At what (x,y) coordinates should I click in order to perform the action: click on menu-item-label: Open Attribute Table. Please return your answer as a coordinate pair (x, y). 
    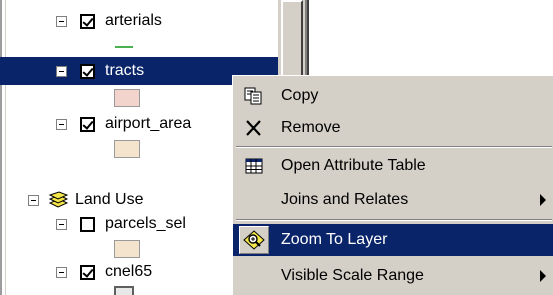
    Looking at the image, I should click on (353, 165).